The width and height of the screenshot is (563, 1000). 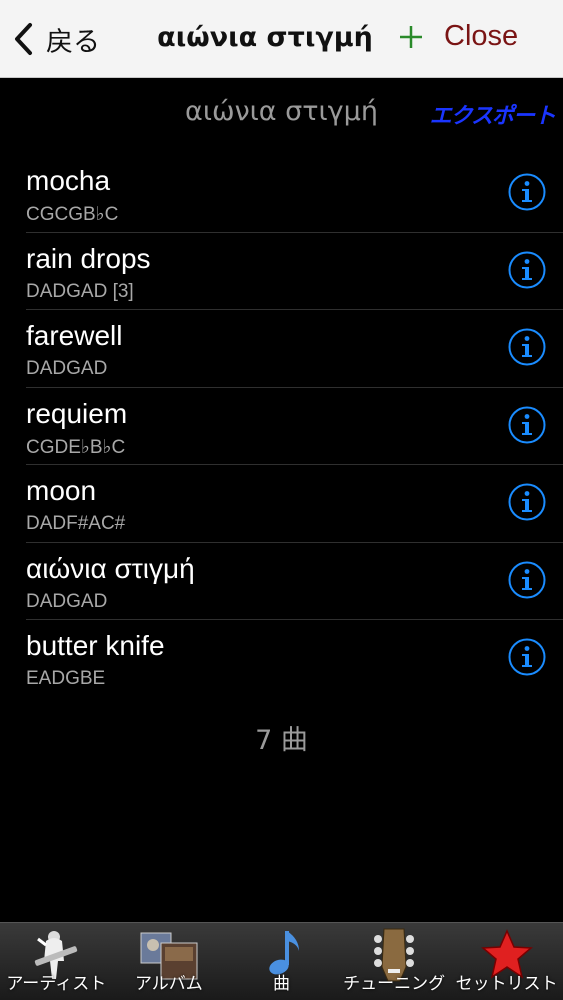 What do you see at coordinates (294, 349) in the screenshot?
I see `song-row: farewell DADGAD` at bounding box center [294, 349].